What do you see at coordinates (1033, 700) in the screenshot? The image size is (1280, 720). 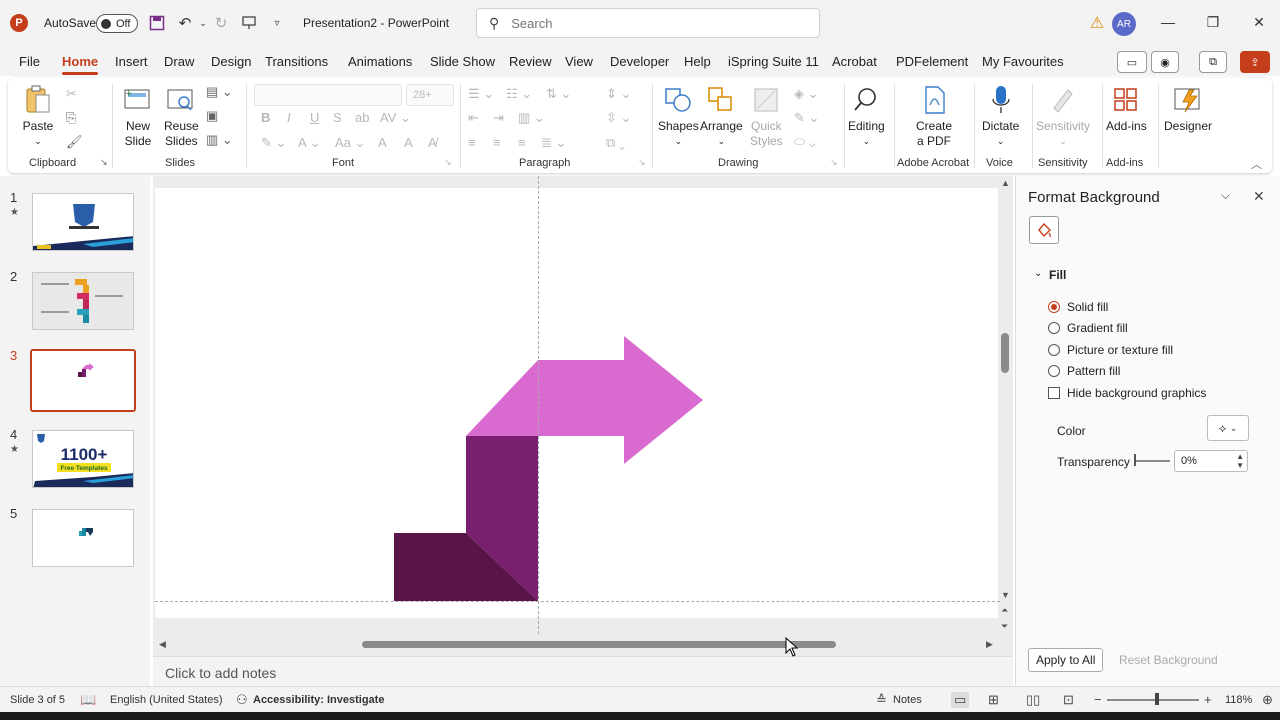 I see `reading-view-icon: ▯▯` at bounding box center [1033, 700].